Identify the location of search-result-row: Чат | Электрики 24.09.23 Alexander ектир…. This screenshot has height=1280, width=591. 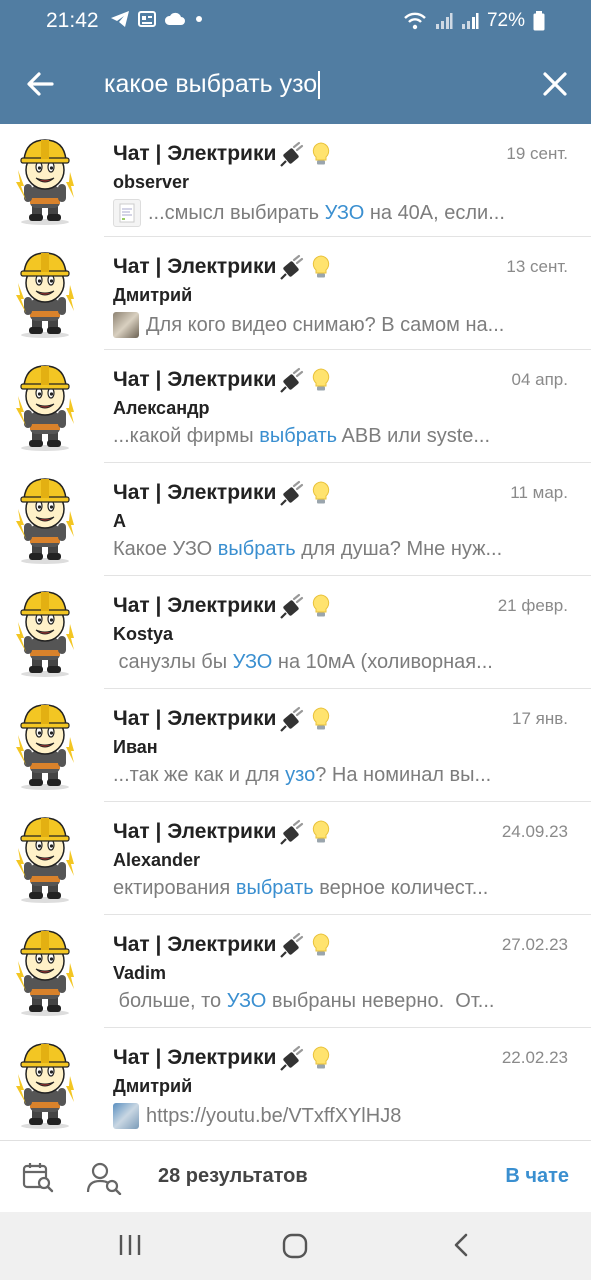
(295, 858).